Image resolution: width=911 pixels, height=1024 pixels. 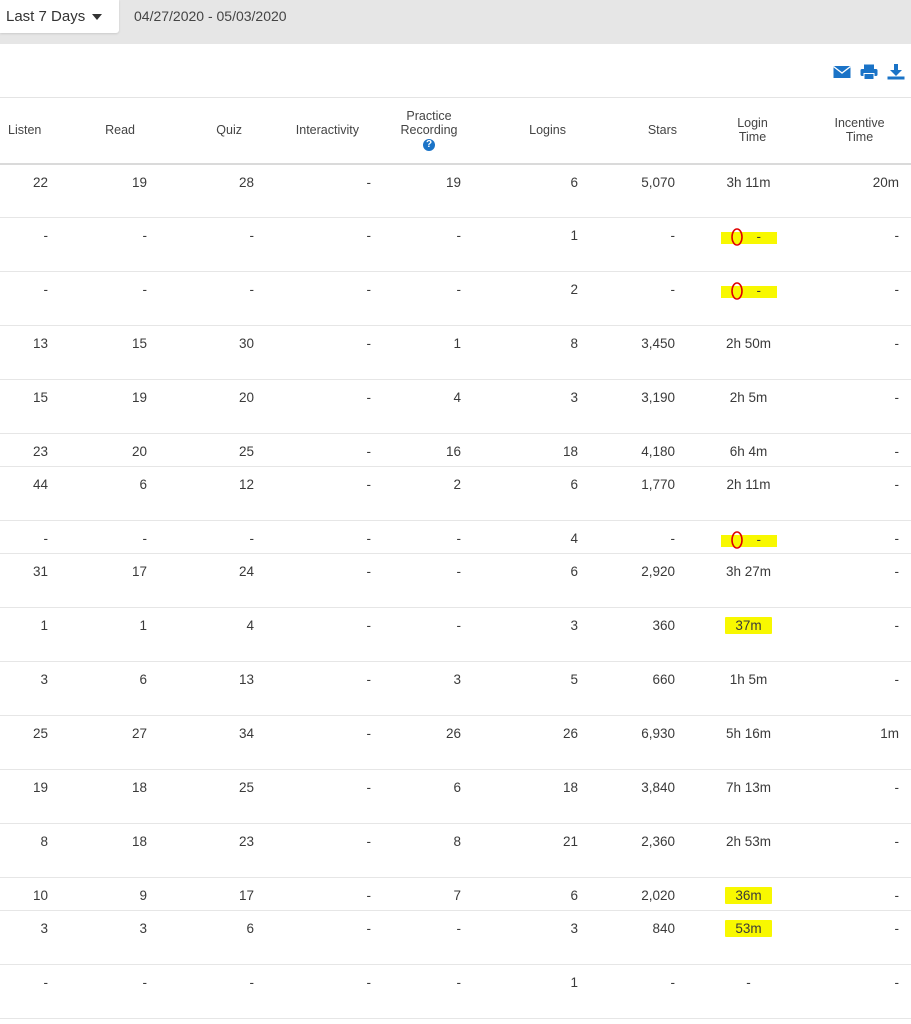 I want to click on cell-value: 3,840, so click(x=658, y=787).